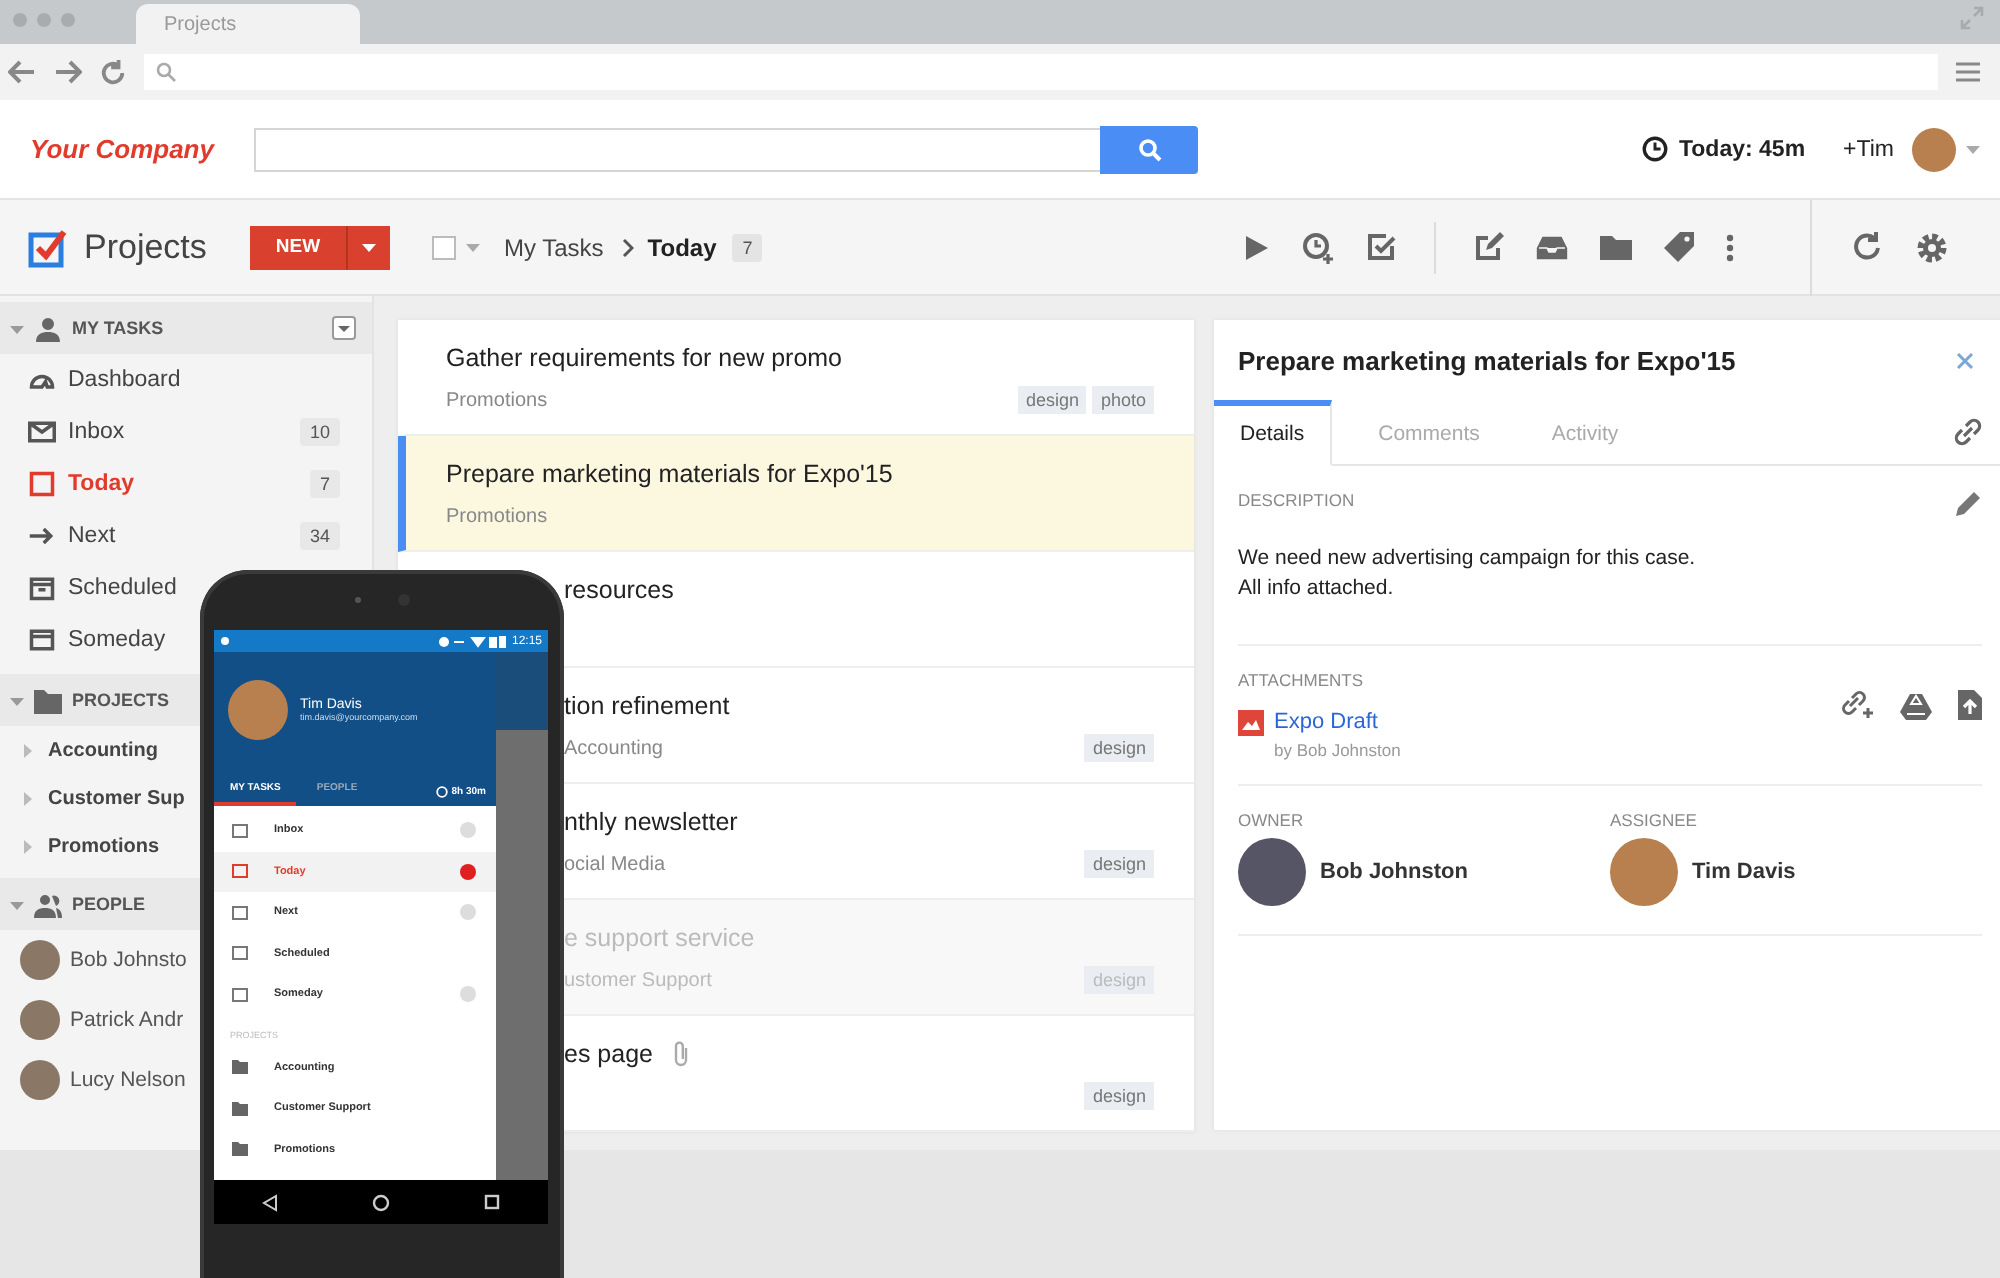 The height and width of the screenshot is (1278, 2000). What do you see at coordinates (1256, 247) in the screenshot?
I see `play-icon` at bounding box center [1256, 247].